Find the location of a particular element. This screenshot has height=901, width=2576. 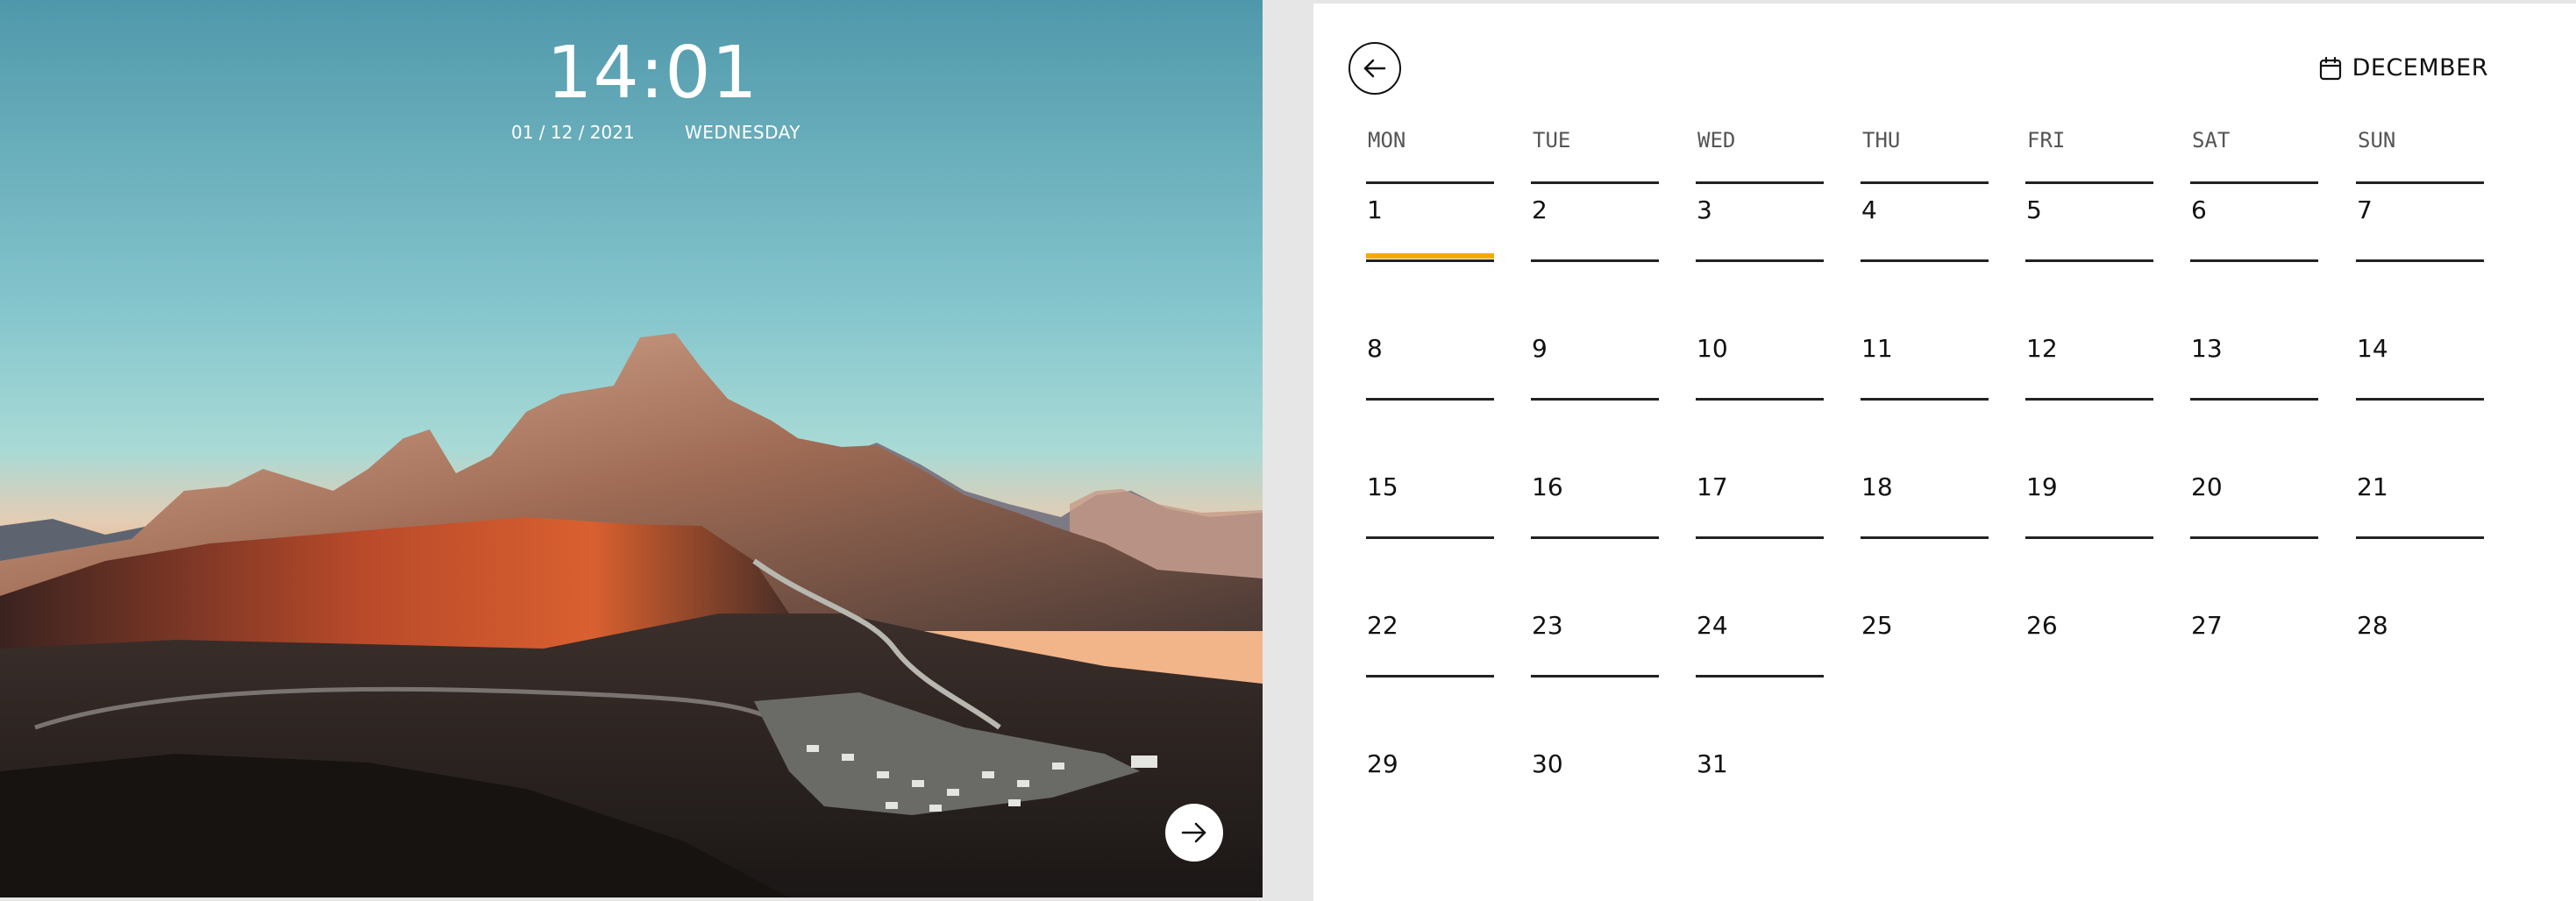

day-cell-5: 5 is located at coordinates (2089, 227).